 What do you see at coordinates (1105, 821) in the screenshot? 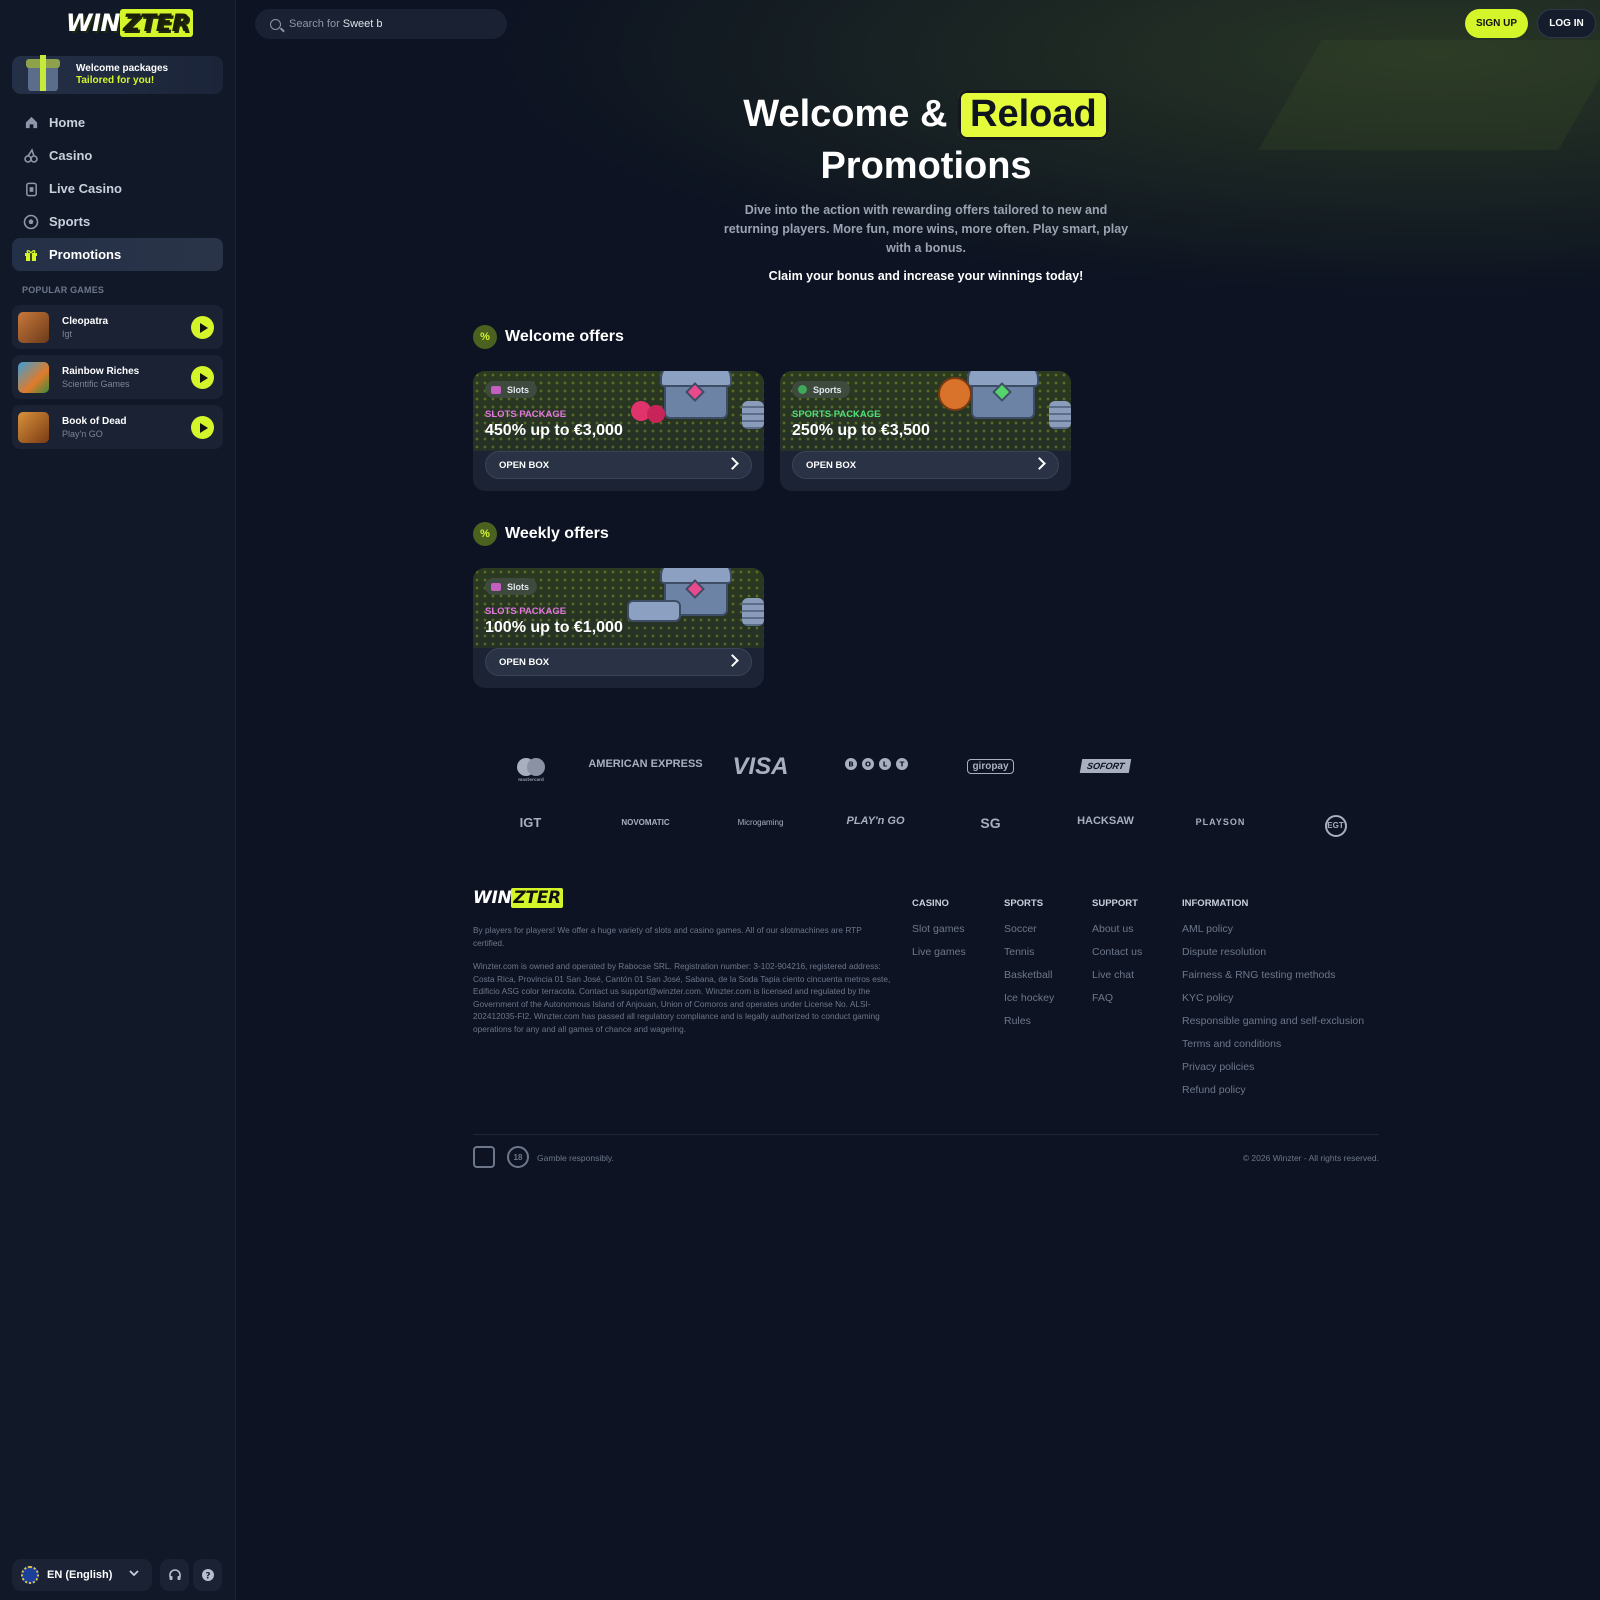
I see `hacksaw-logo: HACKSAW` at bounding box center [1105, 821].